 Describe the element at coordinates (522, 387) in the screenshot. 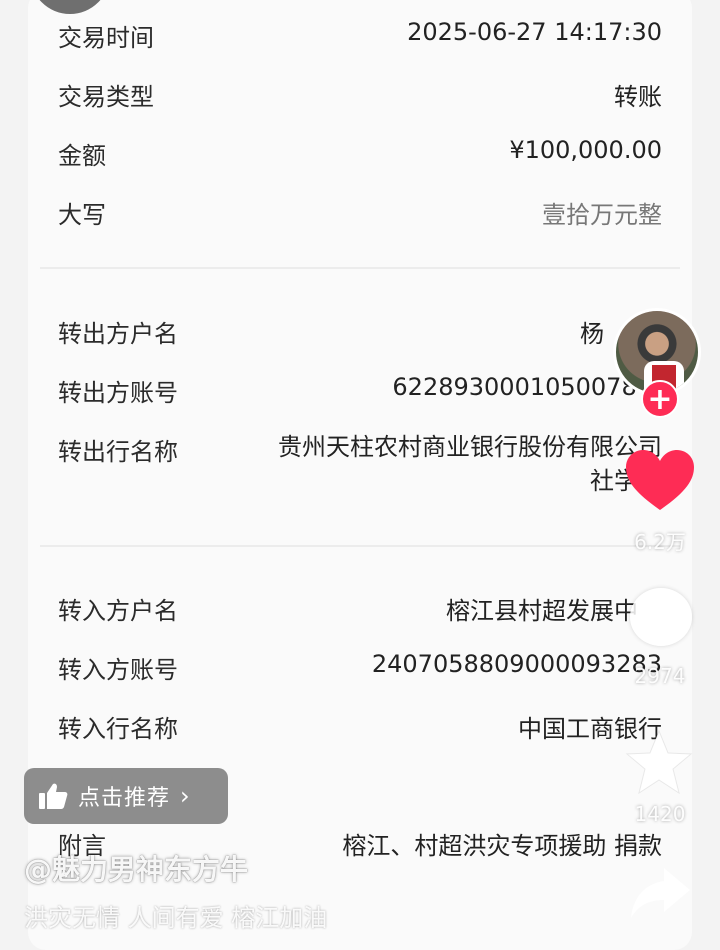

I see `value-payer-account: 62289300010500784` at that location.